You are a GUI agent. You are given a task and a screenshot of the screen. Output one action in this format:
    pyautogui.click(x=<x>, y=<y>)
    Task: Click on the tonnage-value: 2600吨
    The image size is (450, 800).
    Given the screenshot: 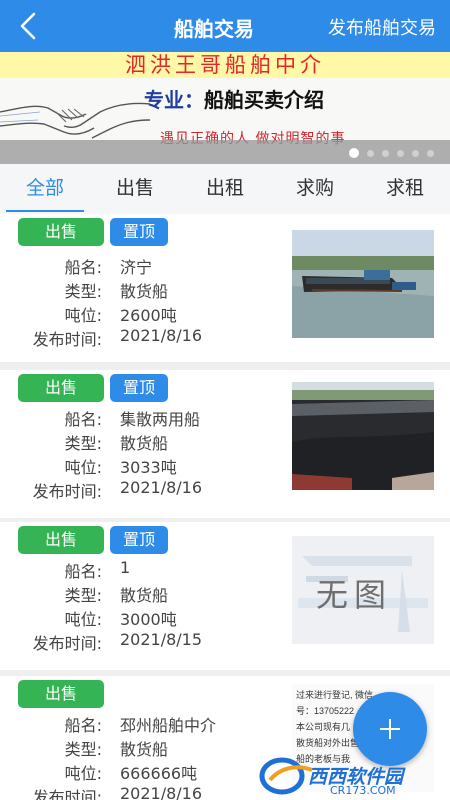 What is the action you would take?
    pyautogui.click(x=148, y=315)
    